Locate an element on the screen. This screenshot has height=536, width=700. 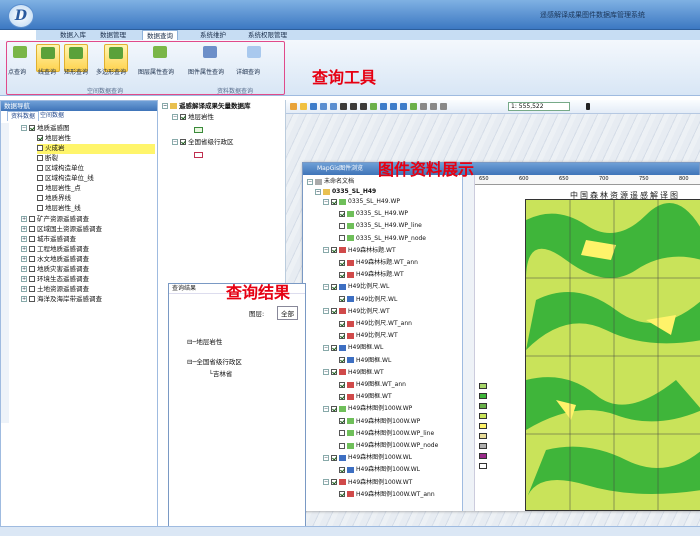
layer-item: H49森林图例100W.WL is located at coordinates (379, 470).